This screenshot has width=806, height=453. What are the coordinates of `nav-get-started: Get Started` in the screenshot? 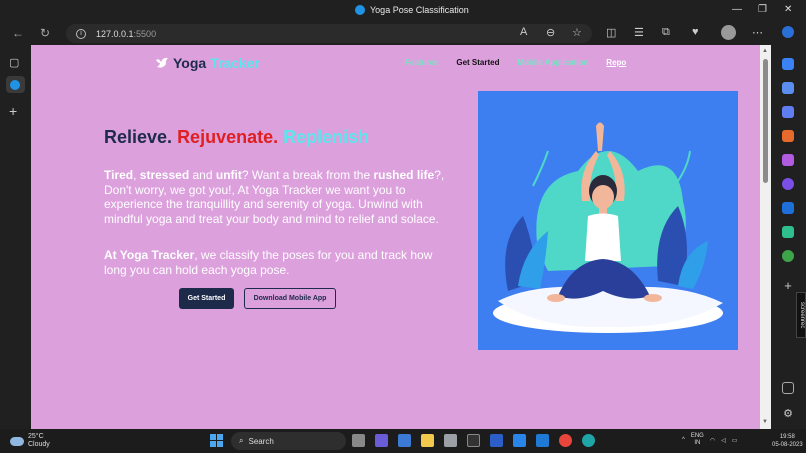 It's located at (477, 62).